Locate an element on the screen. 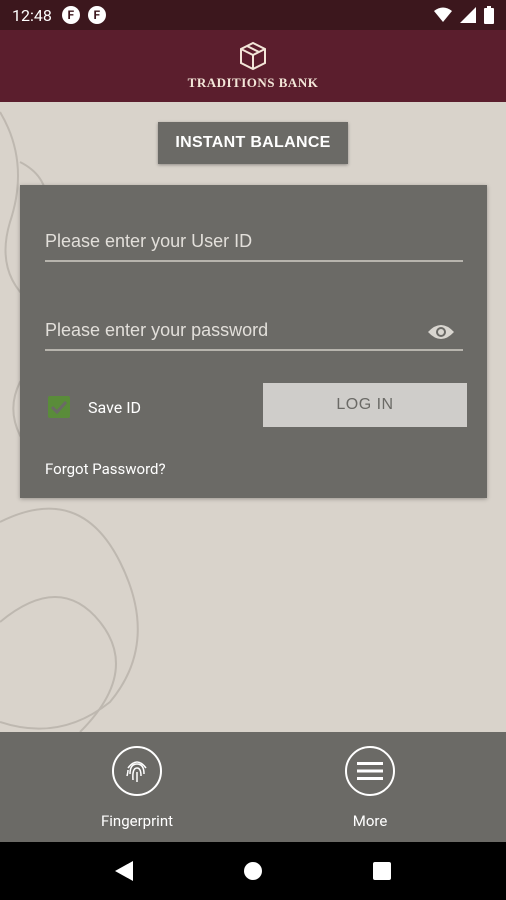 The width and height of the screenshot is (506, 900). fingerprint-label: Fingerprint is located at coordinates (137, 821).